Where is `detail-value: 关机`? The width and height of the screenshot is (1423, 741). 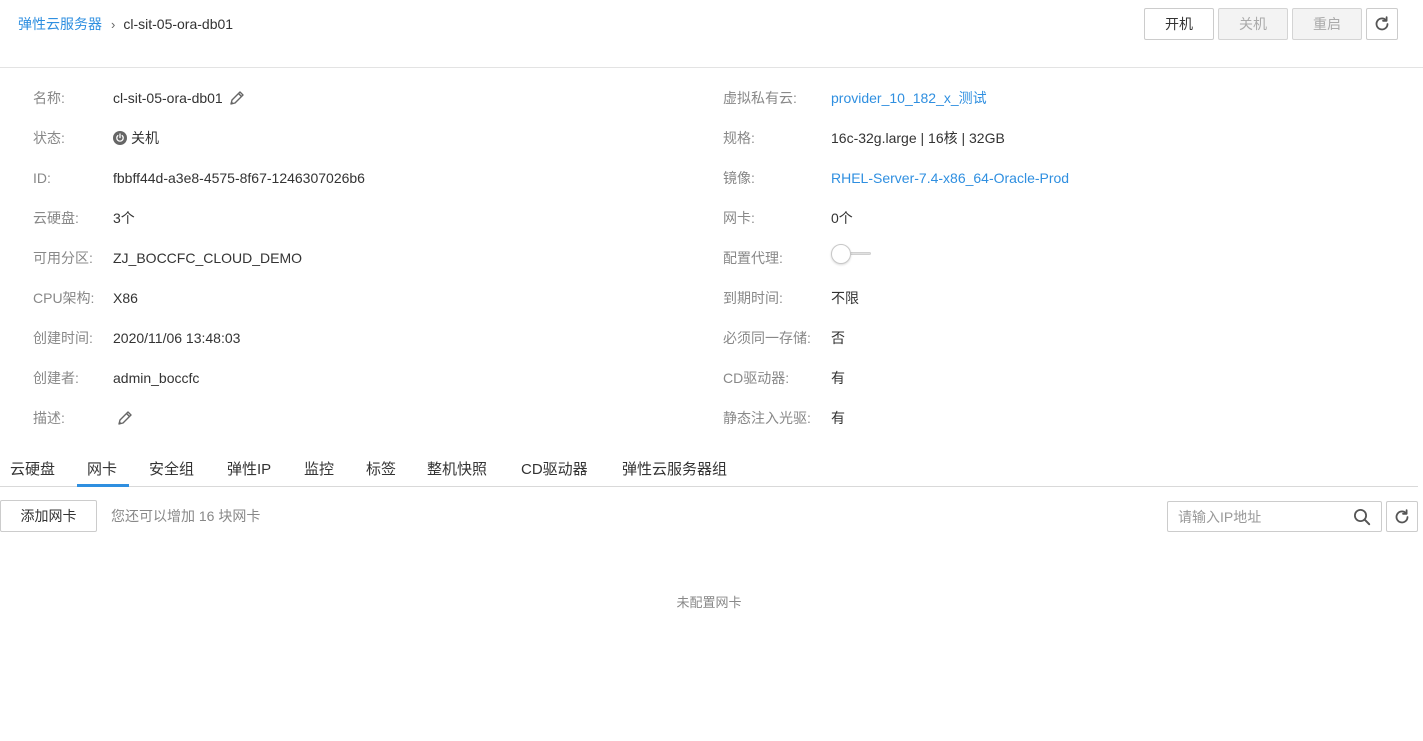
detail-value: 关机 is located at coordinates (136, 138).